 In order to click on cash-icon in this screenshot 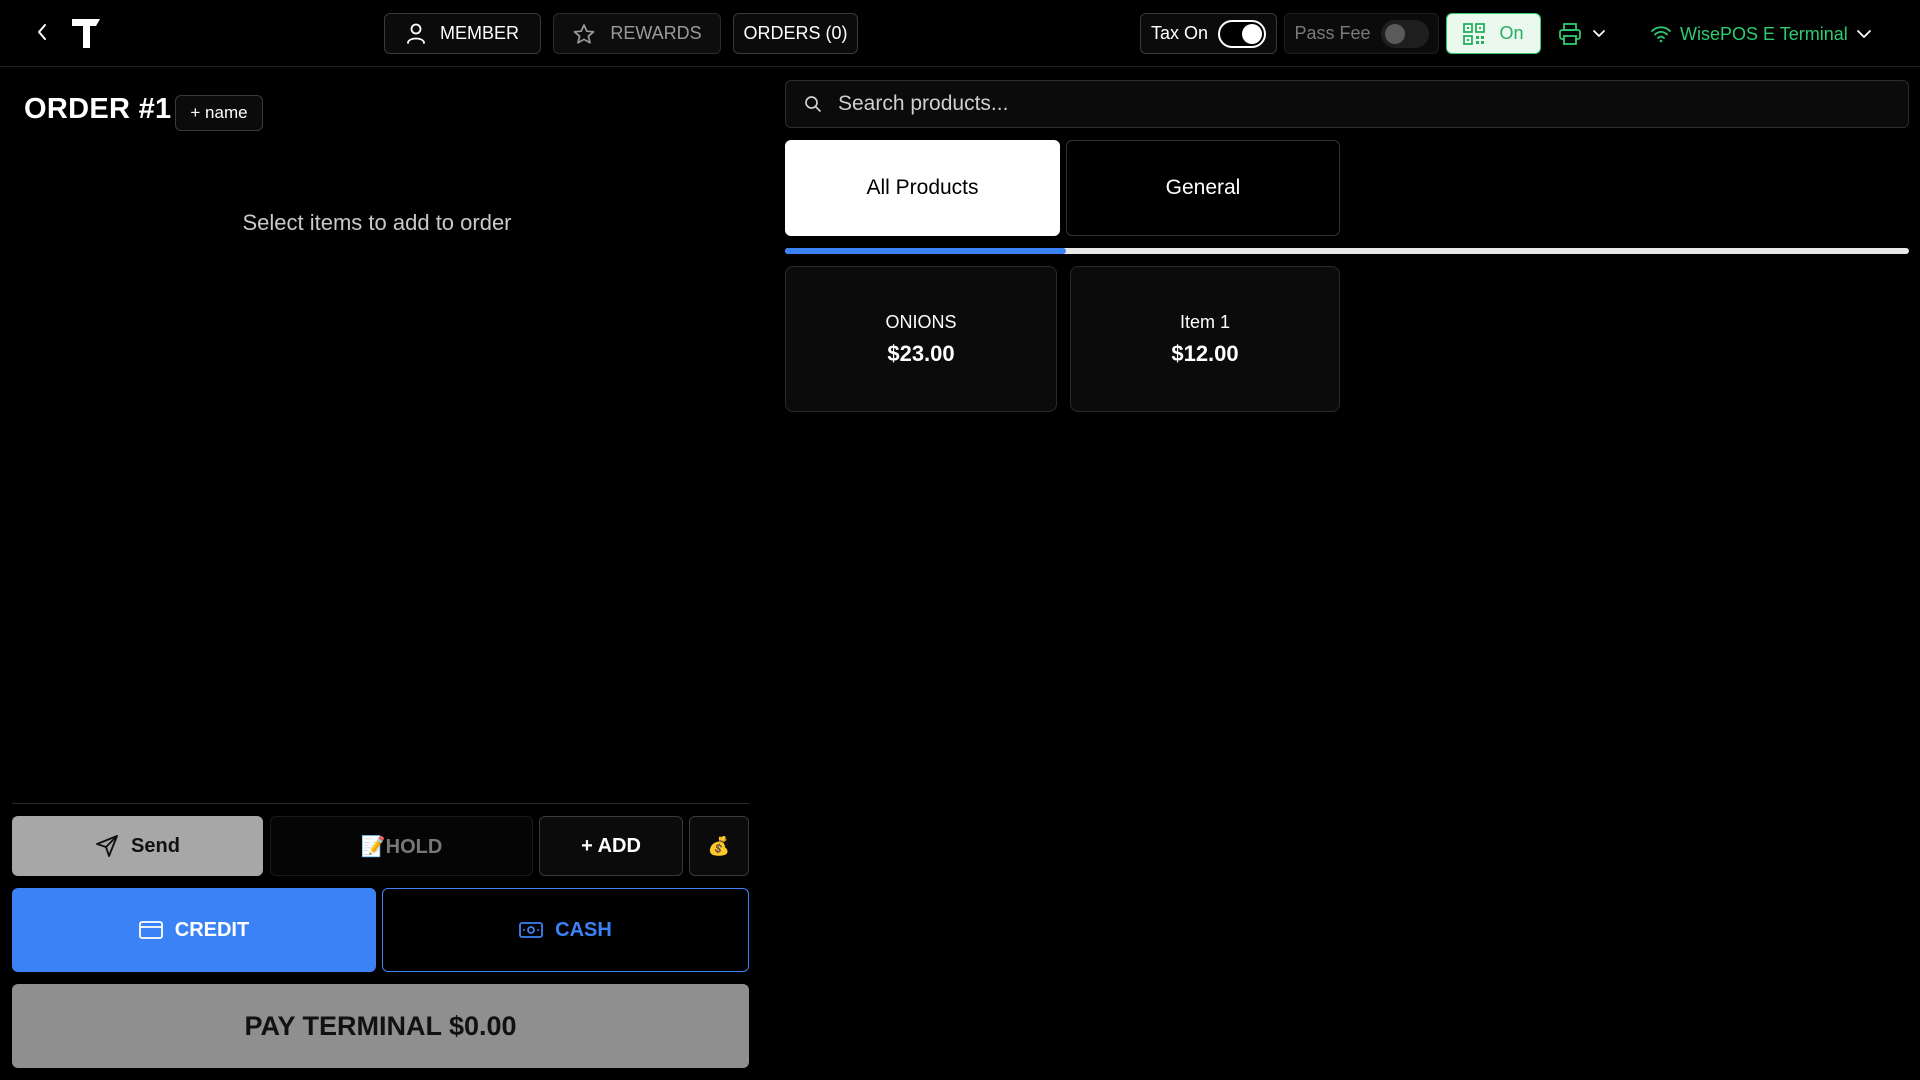, I will do `click(531, 930)`.